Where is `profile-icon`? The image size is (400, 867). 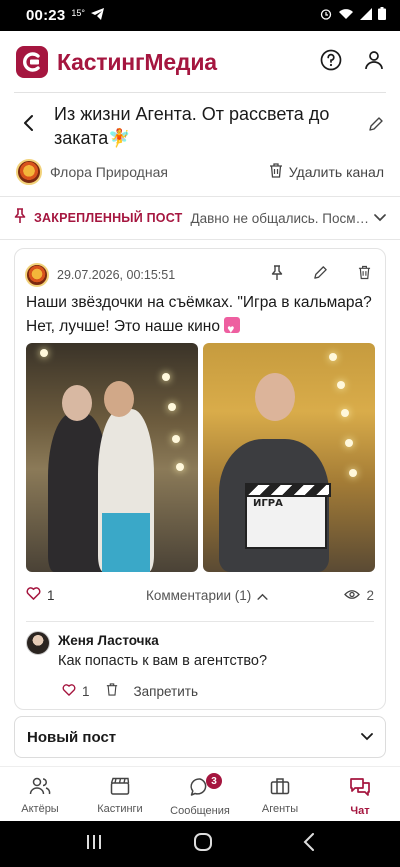 profile-icon is located at coordinates (374, 62).